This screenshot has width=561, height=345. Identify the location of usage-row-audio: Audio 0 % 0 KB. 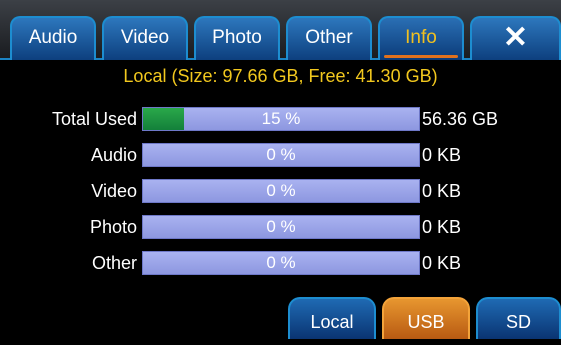
(280, 155).